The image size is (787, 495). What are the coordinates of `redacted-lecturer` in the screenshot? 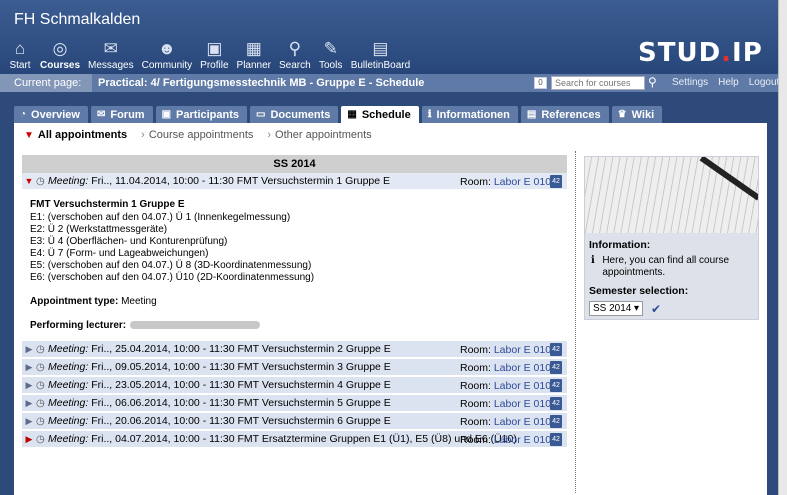 It's located at (195, 325).